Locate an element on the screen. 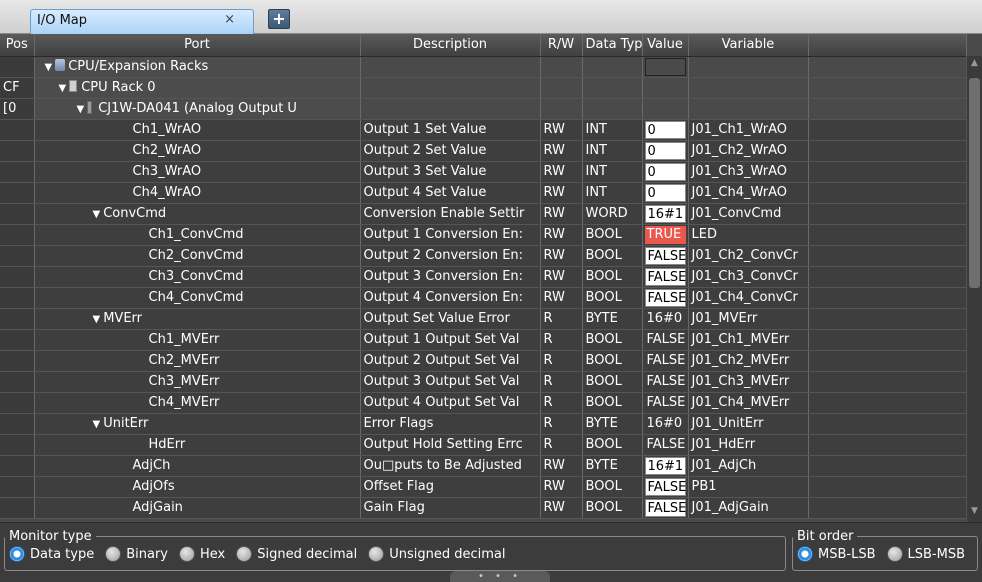  table-row: ▼ UnitErr Error Flags R BYTE 16#0 J01_UnitErr is located at coordinates (483, 424).